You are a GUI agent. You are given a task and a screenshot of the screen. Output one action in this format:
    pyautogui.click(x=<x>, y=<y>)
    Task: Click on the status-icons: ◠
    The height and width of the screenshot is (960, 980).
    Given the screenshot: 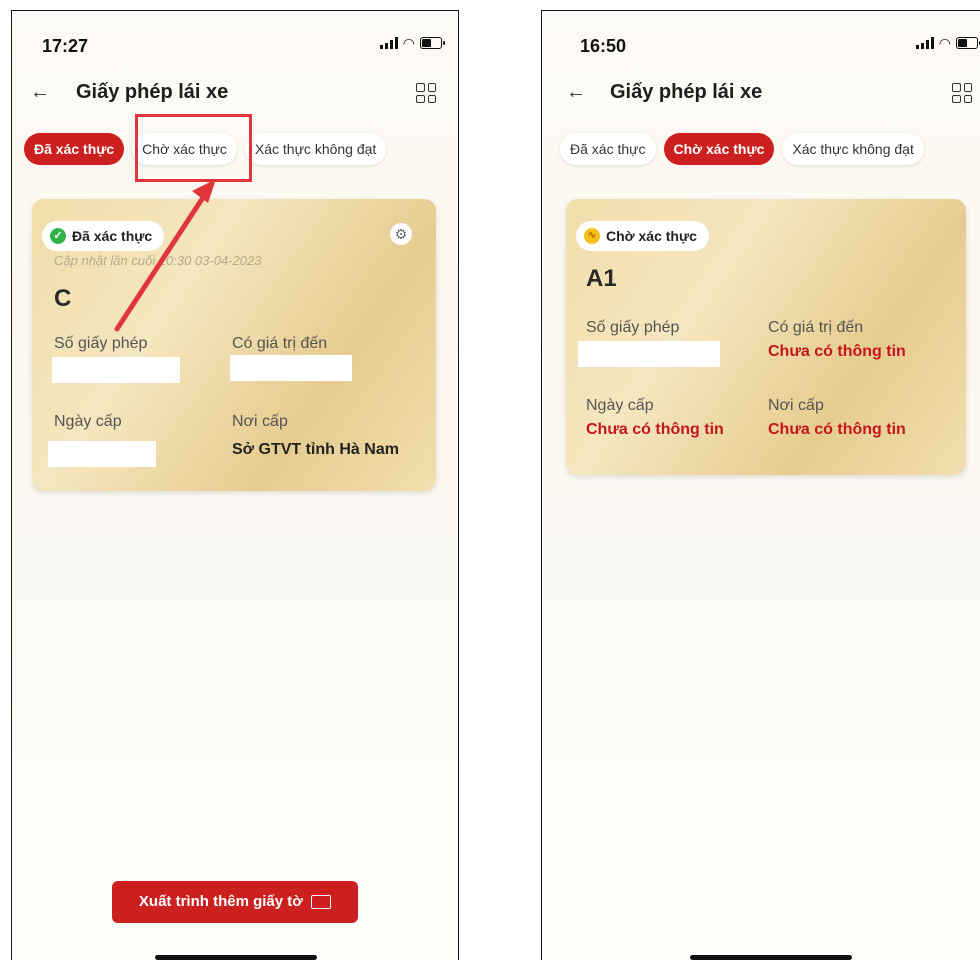 What is the action you would take?
    pyautogui.click(x=947, y=43)
    